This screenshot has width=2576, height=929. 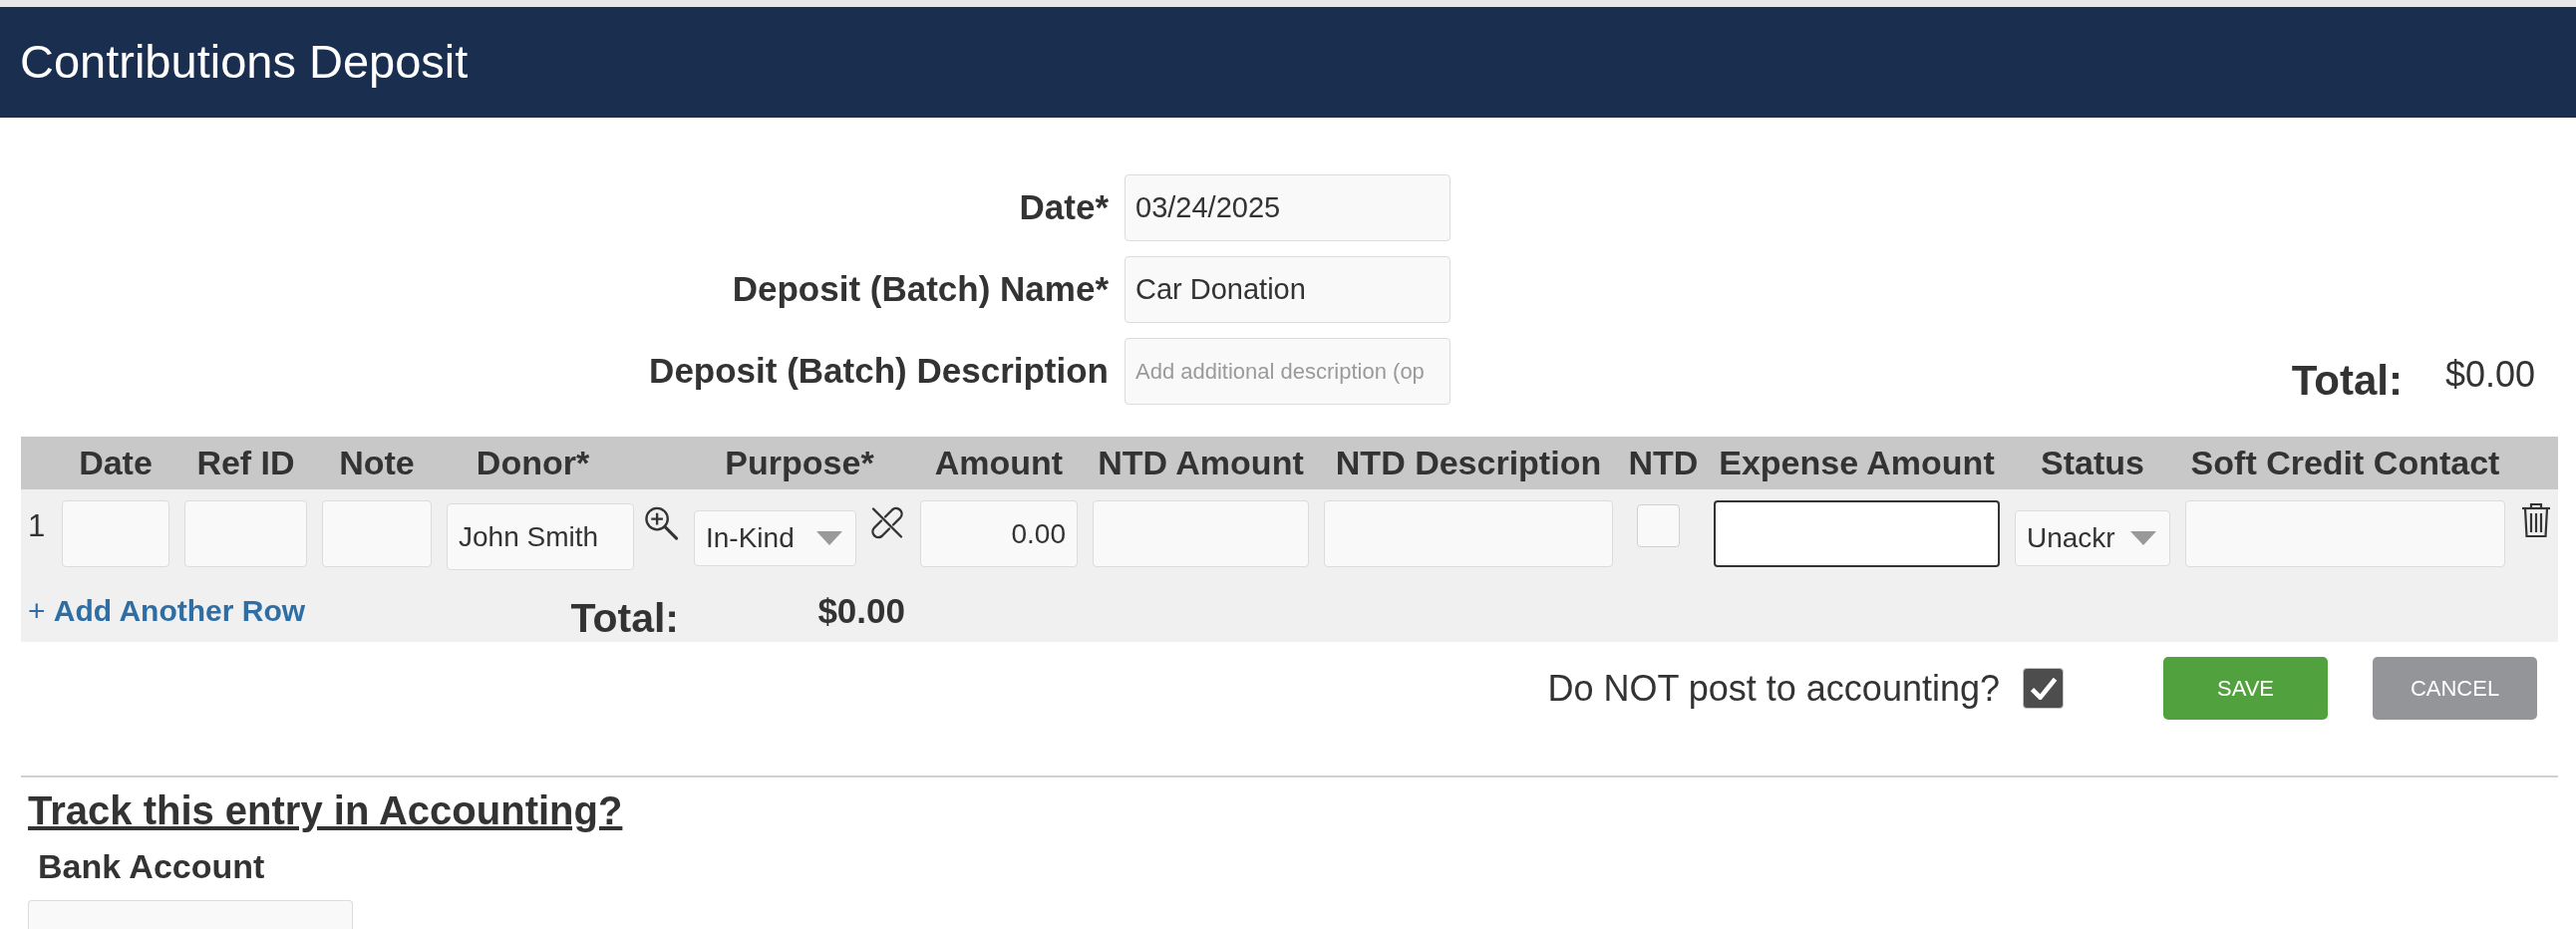 I want to click on column-header: Donor*, so click(x=533, y=463).